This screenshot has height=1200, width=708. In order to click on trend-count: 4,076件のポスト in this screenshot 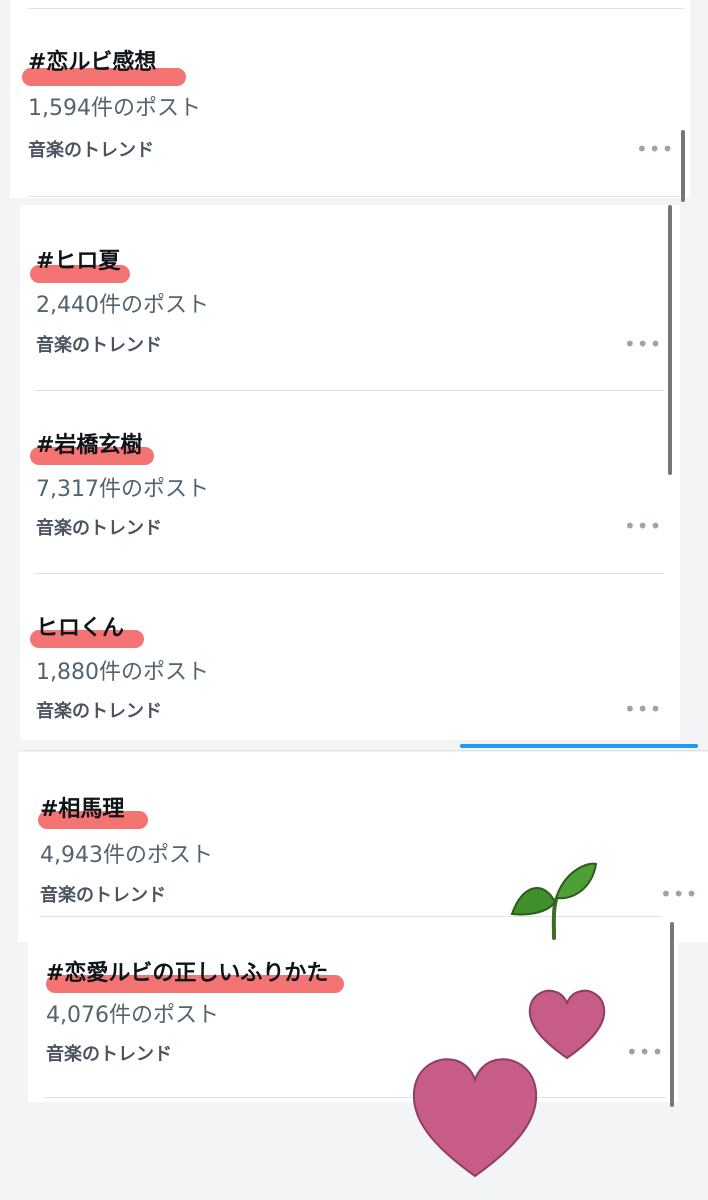, I will do `click(132, 1015)`.